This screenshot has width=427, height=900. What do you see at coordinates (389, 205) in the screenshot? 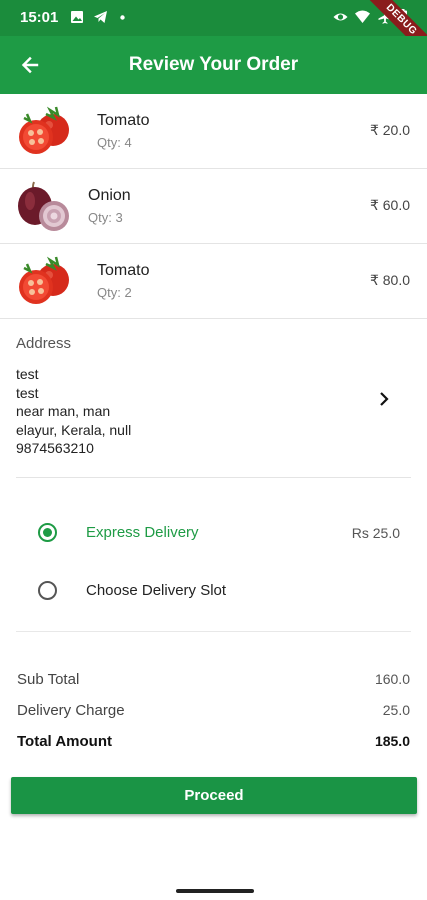
I see `item-price: ₹ 60.0` at bounding box center [389, 205].